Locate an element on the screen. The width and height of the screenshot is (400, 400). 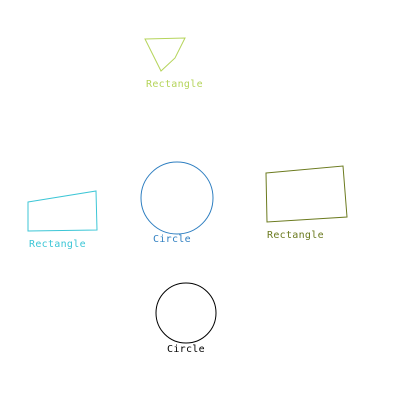
shape-label-5: Circle is located at coordinates (186, 349).